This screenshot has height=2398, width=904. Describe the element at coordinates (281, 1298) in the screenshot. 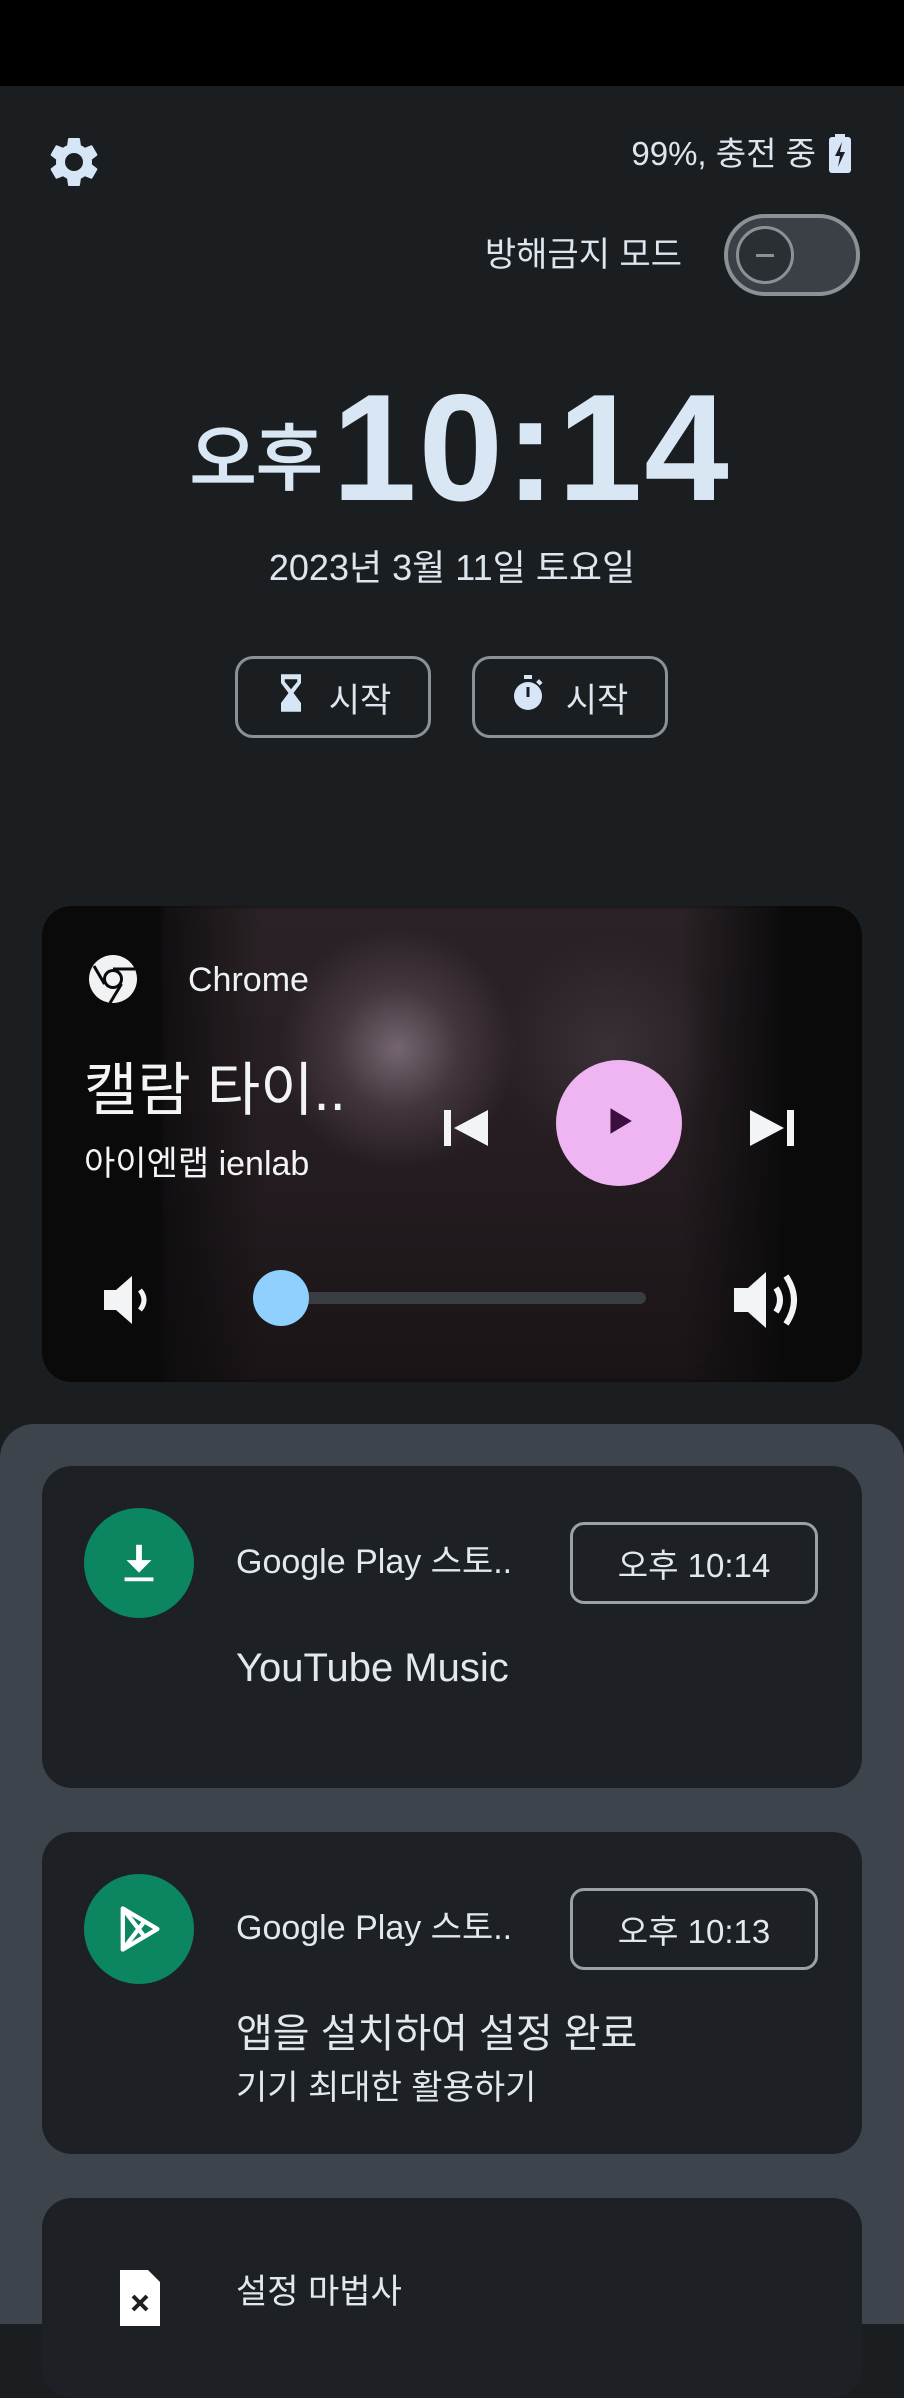

I see `volume-slider-thumb` at that location.